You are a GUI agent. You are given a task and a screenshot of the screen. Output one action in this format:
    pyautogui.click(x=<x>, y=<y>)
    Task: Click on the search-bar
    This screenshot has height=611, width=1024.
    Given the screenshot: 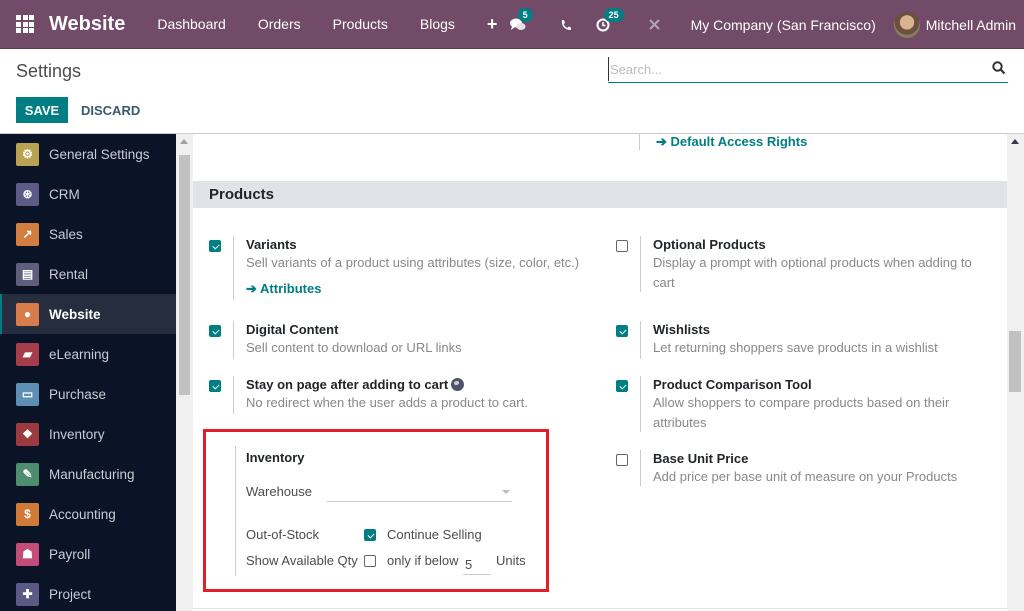 What is the action you would take?
    pyautogui.click(x=808, y=70)
    